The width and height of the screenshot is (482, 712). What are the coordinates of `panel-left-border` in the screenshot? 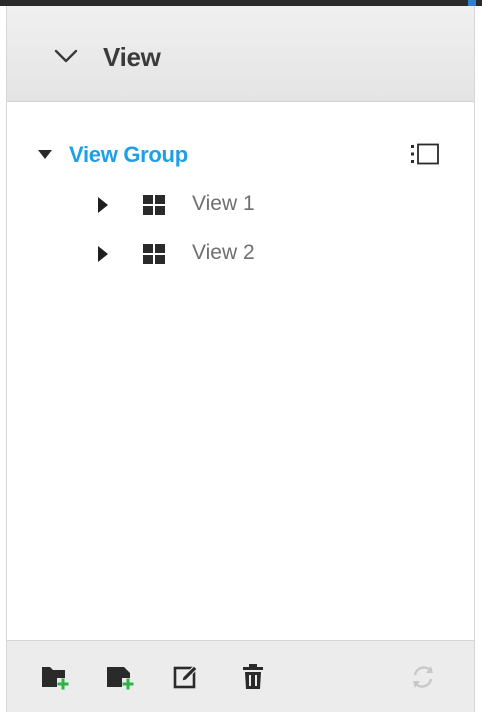 It's located at (6, 359).